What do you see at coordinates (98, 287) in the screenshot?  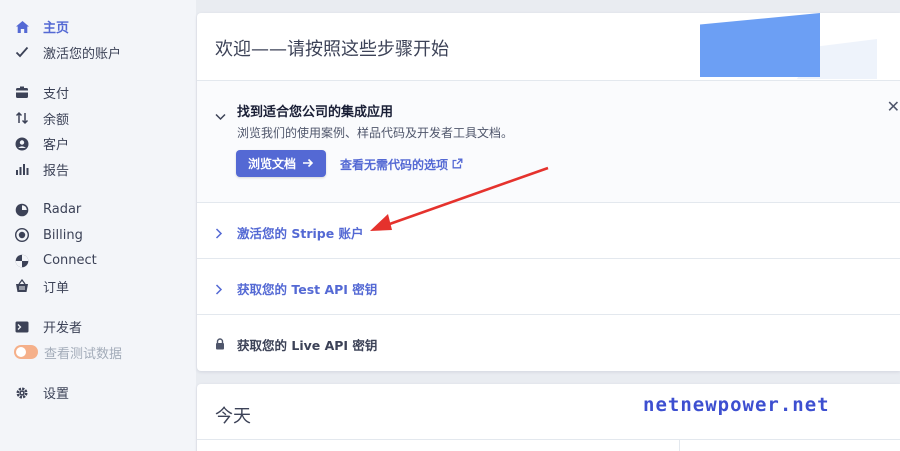 I see `sidebar-item-orders: 订单` at bounding box center [98, 287].